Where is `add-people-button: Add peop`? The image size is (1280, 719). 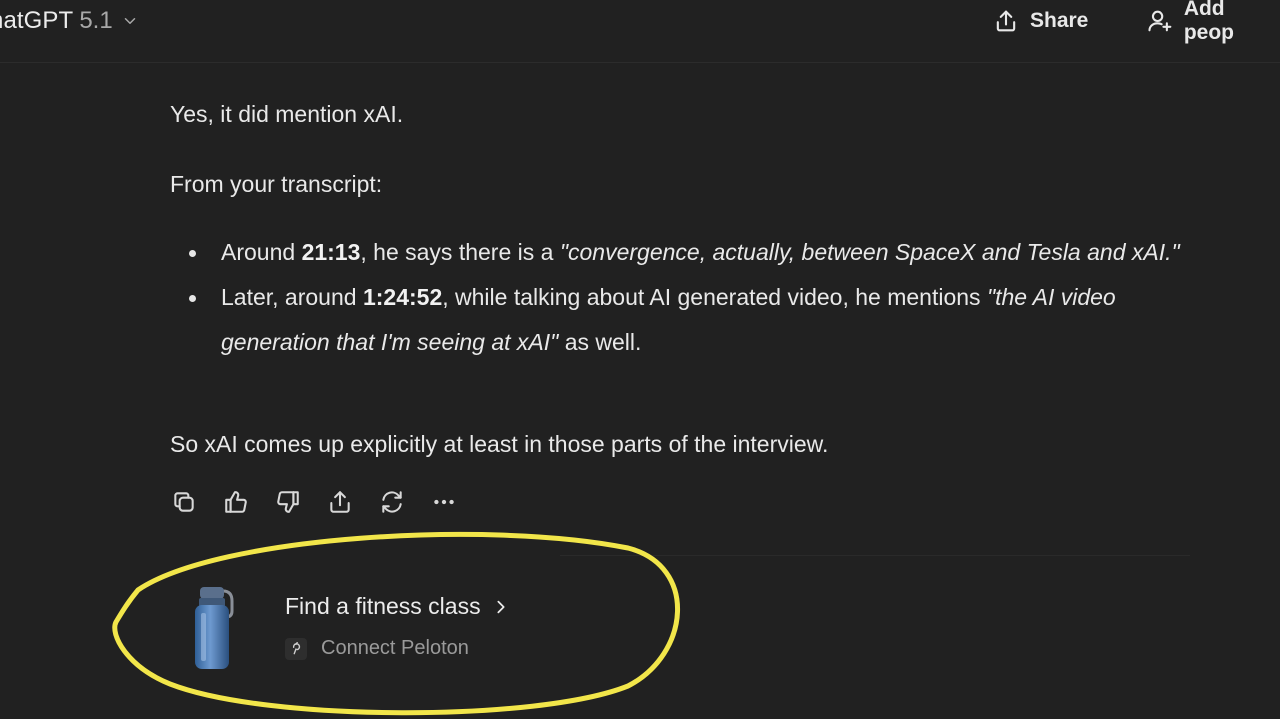
add-people-button: Add peop is located at coordinates (1213, 22).